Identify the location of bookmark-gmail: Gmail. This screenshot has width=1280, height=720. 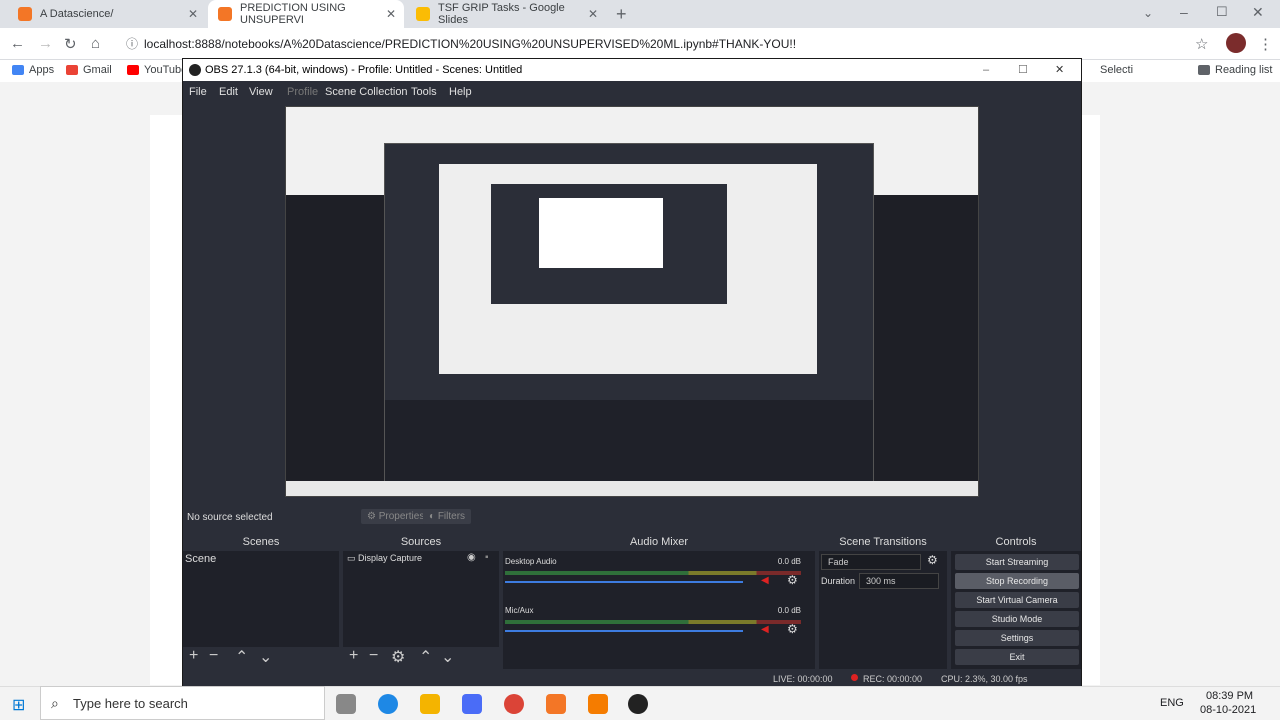
(89, 70).